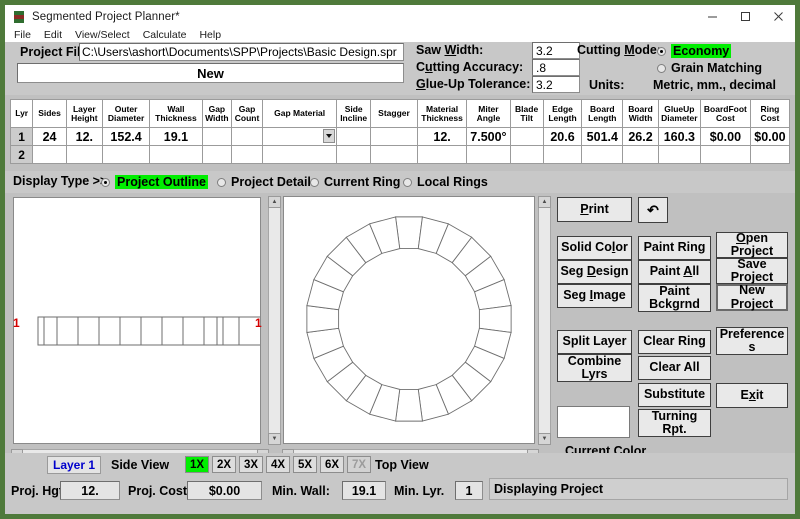 The image size is (800, 519). I want to click on col-gap-count: Gap Count, so click(247, 113).